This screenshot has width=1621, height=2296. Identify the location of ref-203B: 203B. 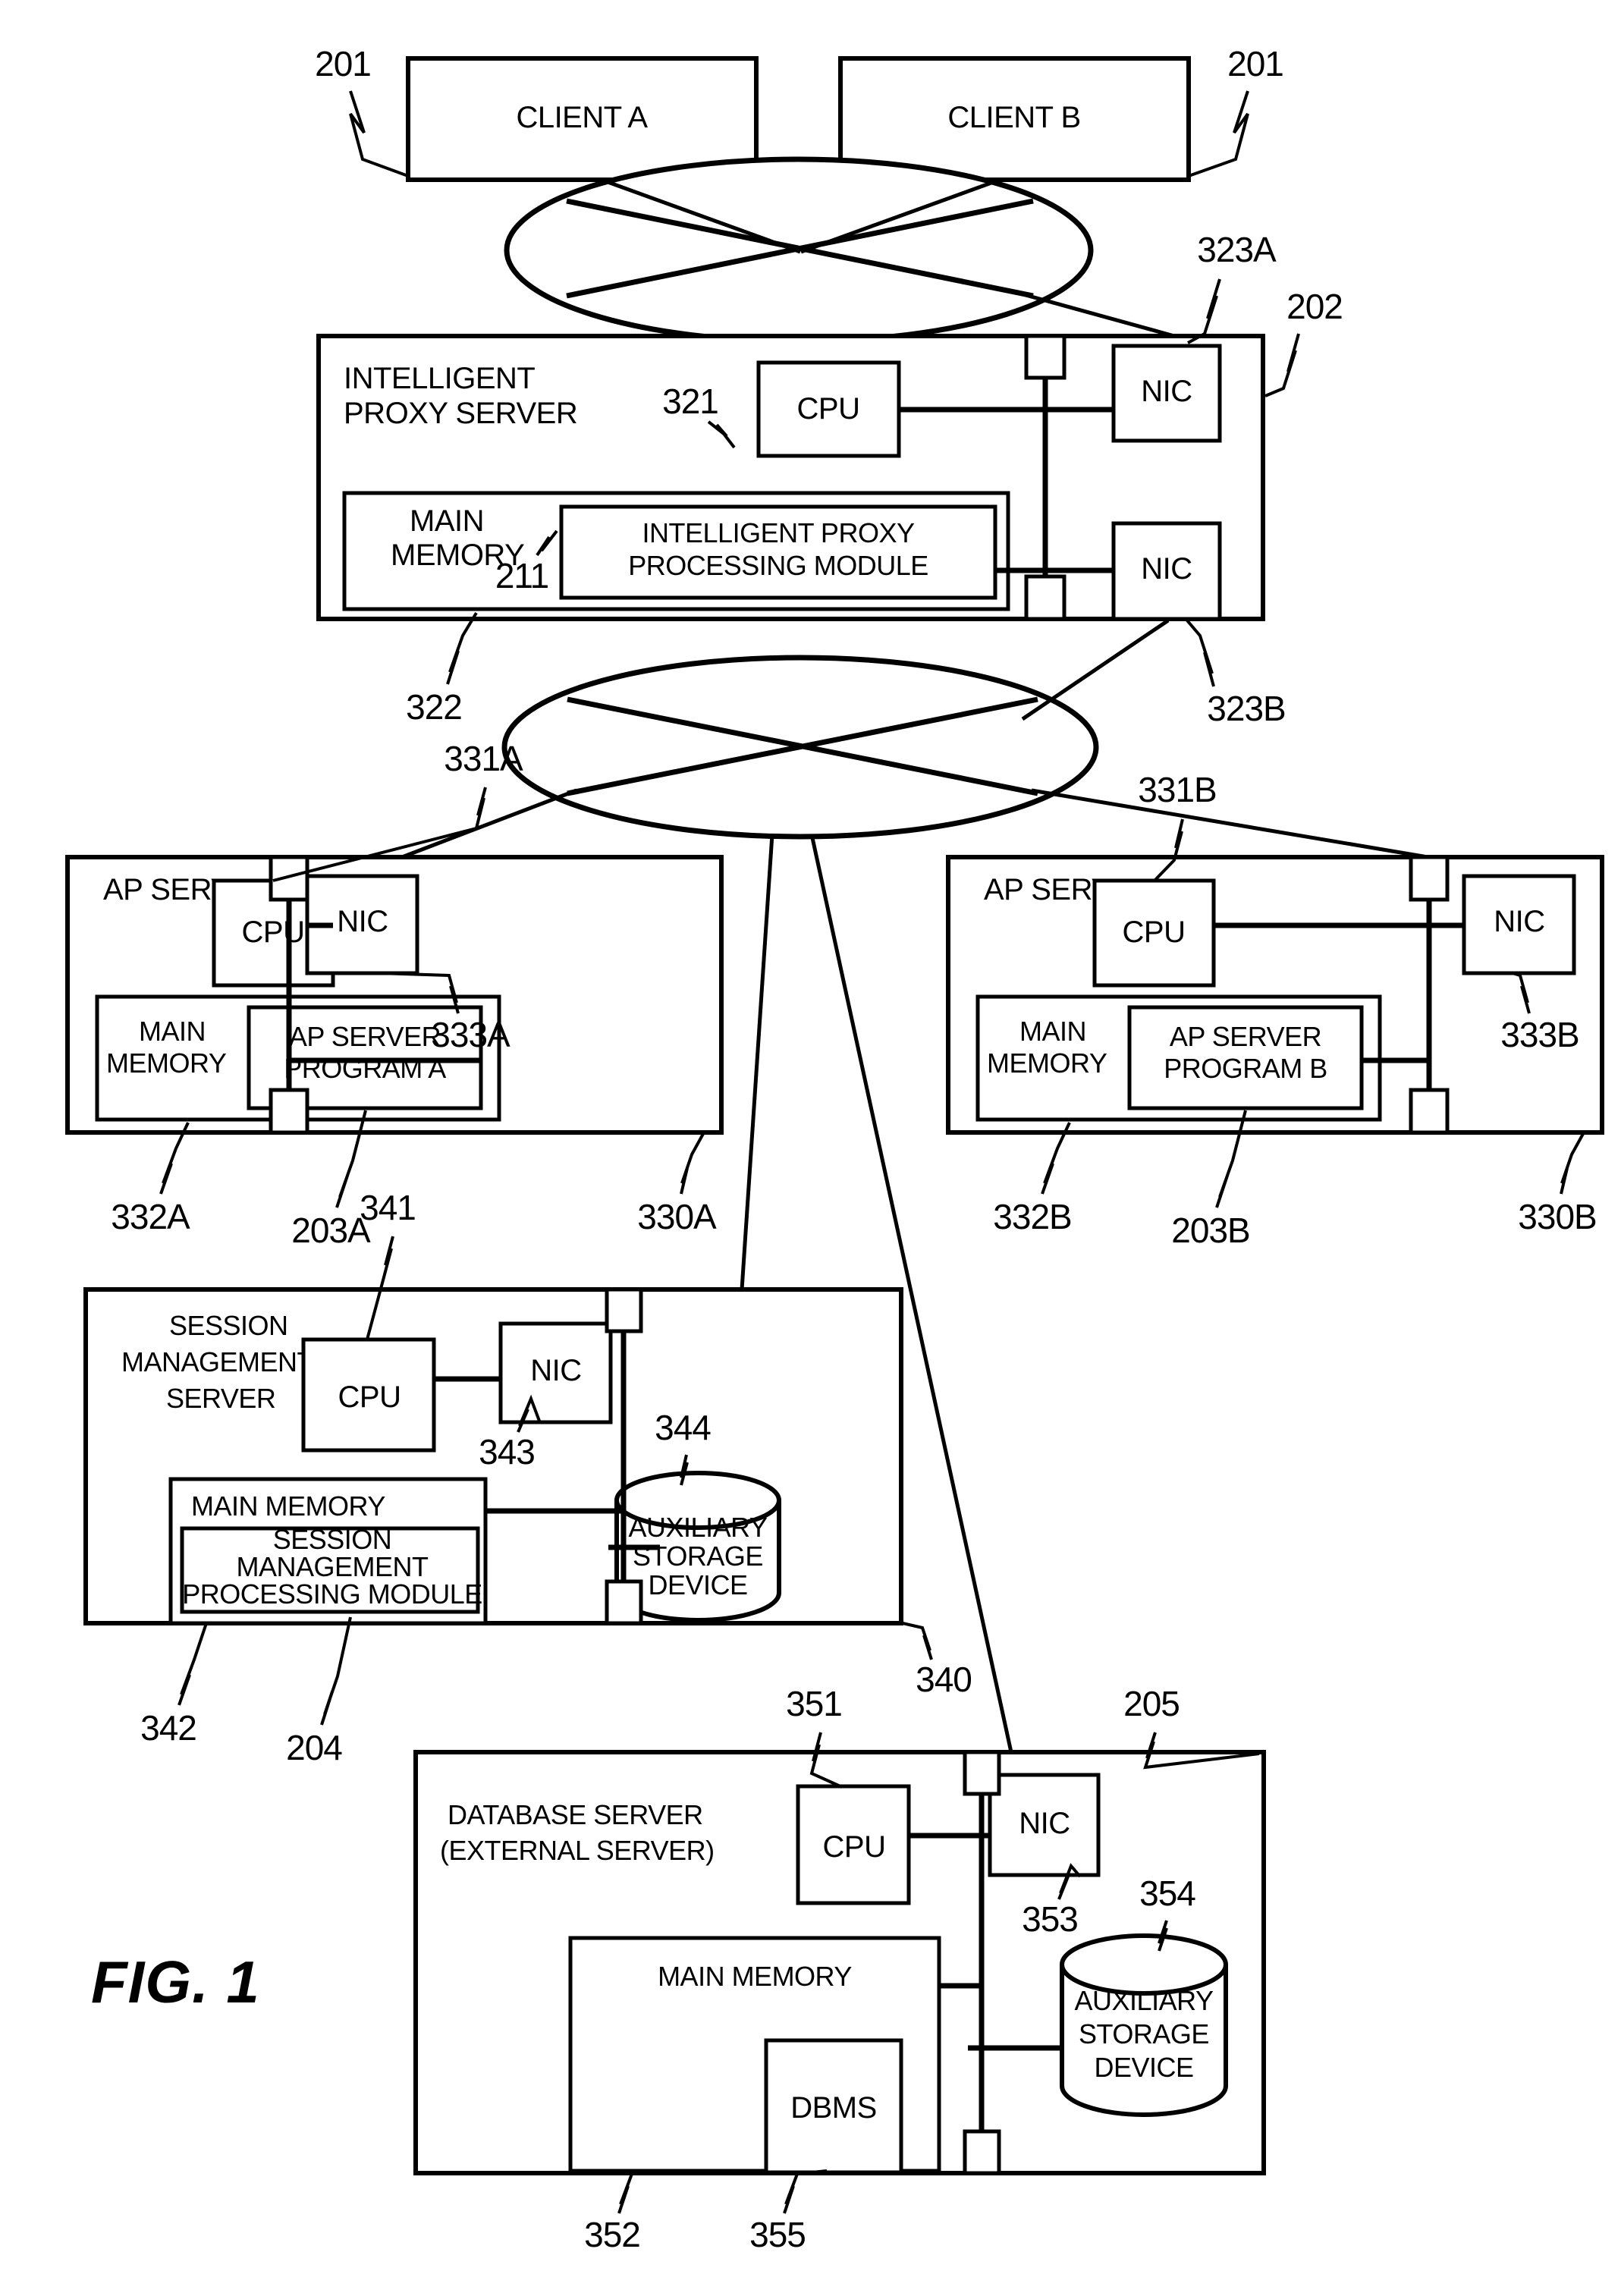
(1210, 1230).